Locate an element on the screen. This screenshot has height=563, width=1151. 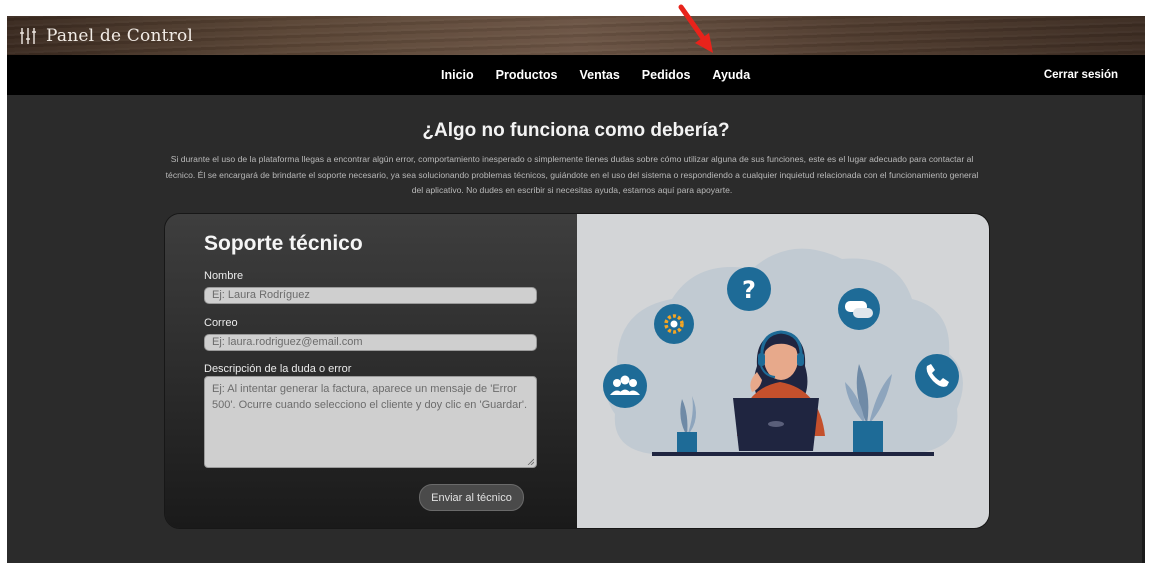
email-input: Ej: laura.rodriguez@email.com is located at coordinates (370, 342).